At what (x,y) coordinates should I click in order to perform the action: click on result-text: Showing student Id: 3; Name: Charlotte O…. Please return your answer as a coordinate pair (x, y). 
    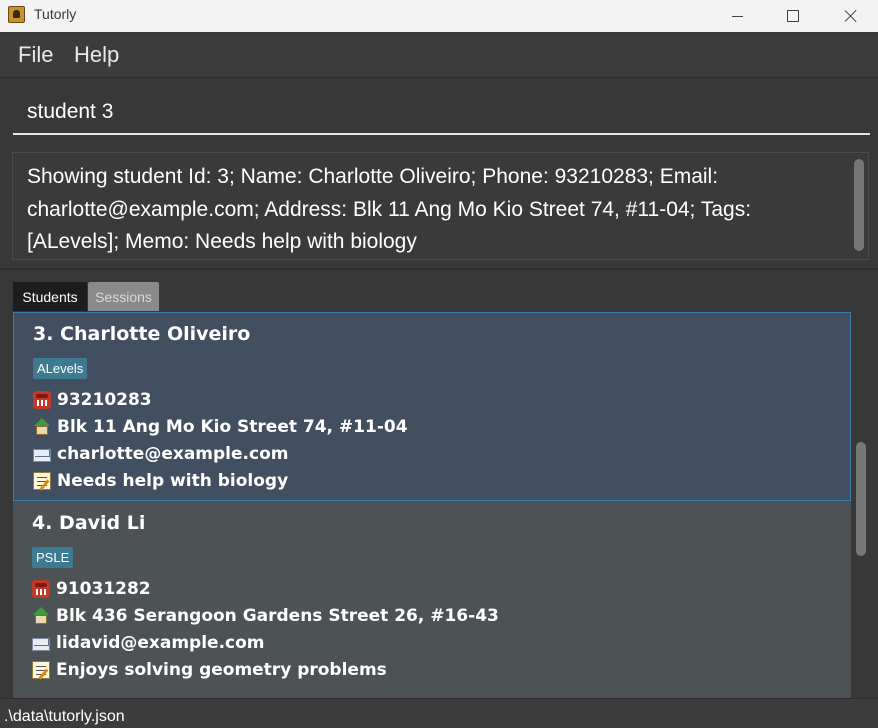
    Looking at the image, I should click on (389, 209).